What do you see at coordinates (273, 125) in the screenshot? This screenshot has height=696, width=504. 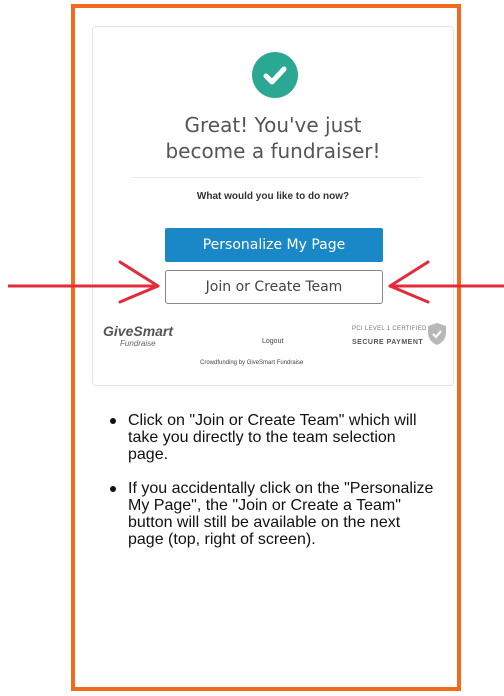 I see `headline-line-1: Great! You've just` at bounding box center [273, 125].